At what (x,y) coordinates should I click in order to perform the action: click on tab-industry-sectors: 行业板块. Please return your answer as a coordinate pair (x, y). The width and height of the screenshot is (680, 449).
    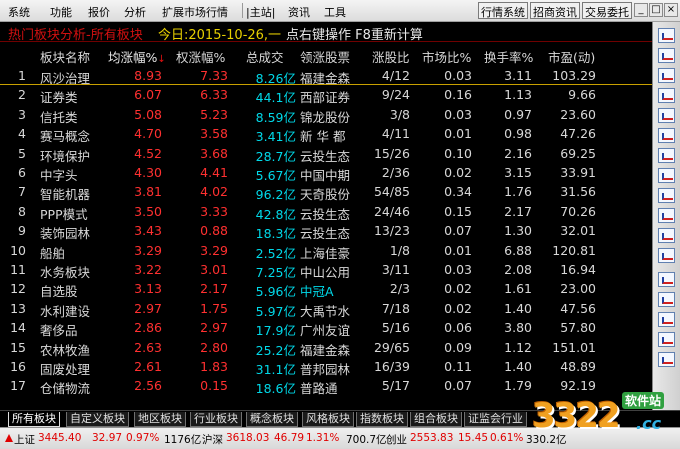
    Looking at the image, I should click on (216, 419).